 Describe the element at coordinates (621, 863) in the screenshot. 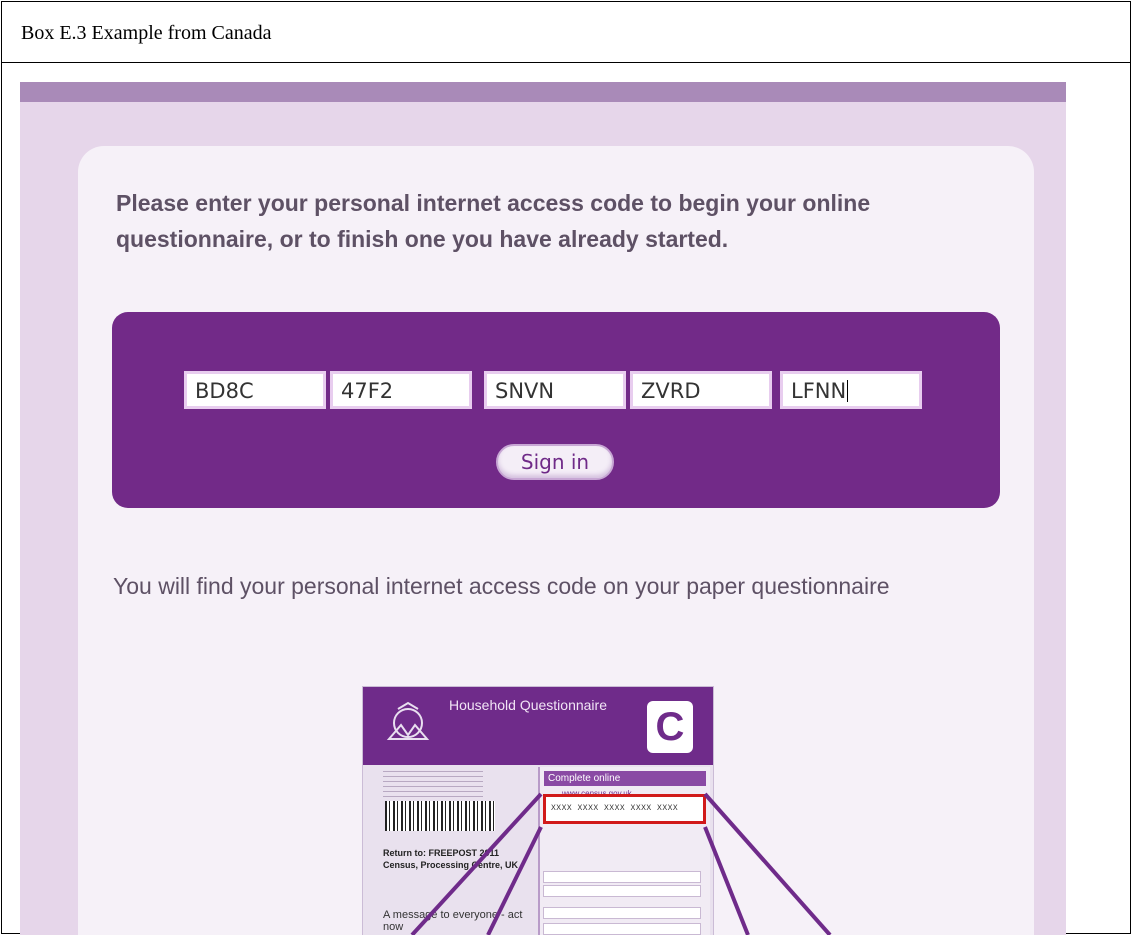

I see `callout-lines` at that location.